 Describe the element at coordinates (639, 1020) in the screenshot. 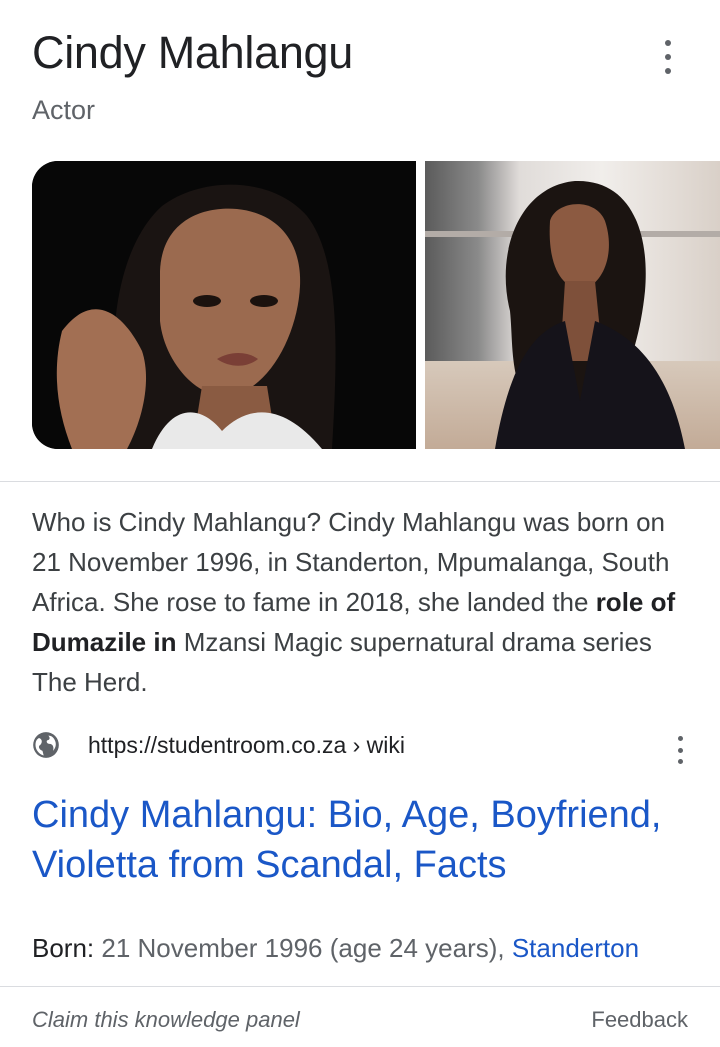

I see `feedback-link: Feedback` at that location.